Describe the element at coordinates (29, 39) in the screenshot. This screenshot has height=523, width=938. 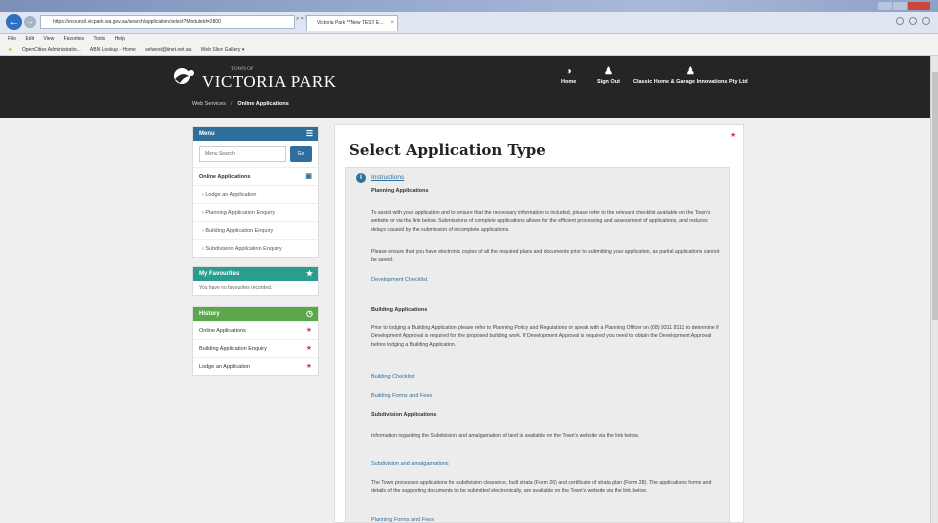
I see `menu-edit: Edit` at that location.